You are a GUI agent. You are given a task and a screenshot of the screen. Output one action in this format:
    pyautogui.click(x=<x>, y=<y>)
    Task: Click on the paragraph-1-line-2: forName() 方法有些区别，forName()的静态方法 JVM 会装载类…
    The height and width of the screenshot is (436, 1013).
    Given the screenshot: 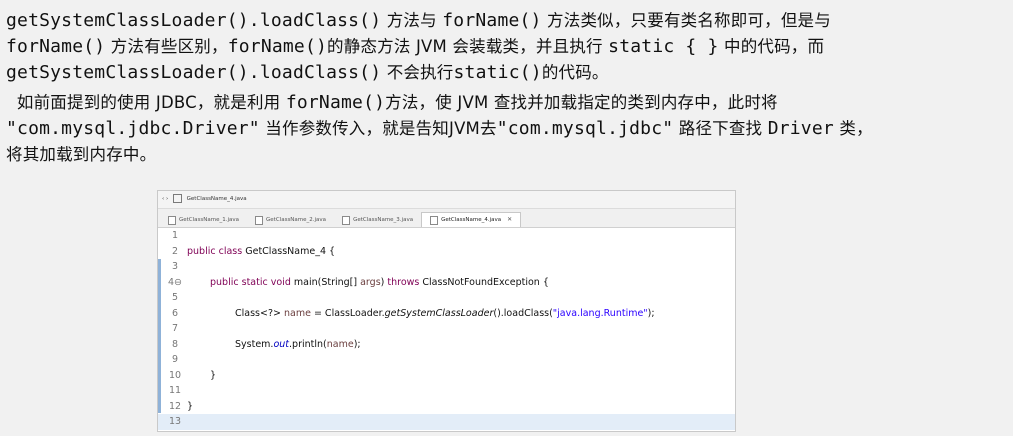 What is the action you would take?
    pyautogui.click(x=507, y=47)
    